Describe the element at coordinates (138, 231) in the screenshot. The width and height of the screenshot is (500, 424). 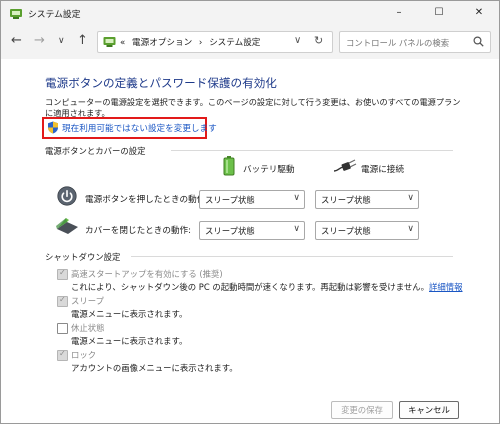
I see `lid-close-action-label: カバーを閉じたときの動作:` at that location.